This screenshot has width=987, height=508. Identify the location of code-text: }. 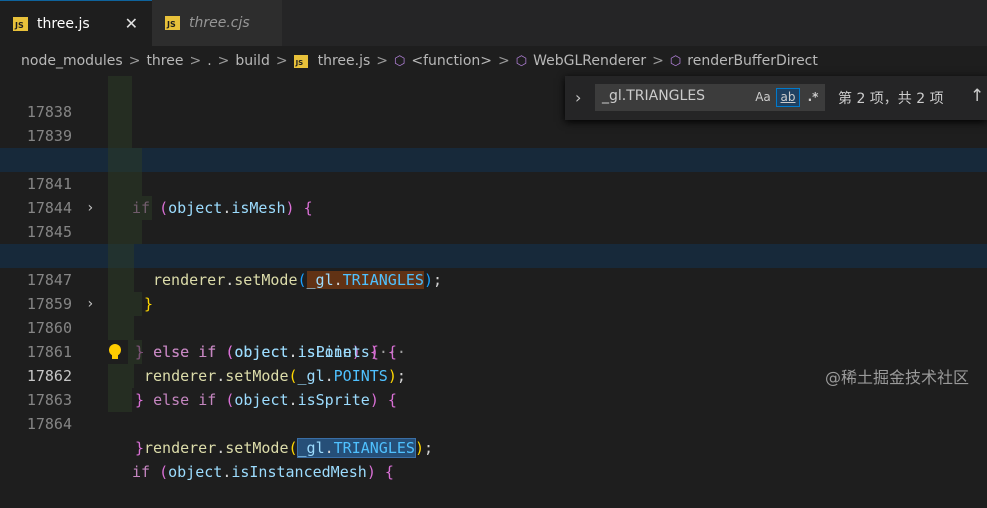
(140, 448).